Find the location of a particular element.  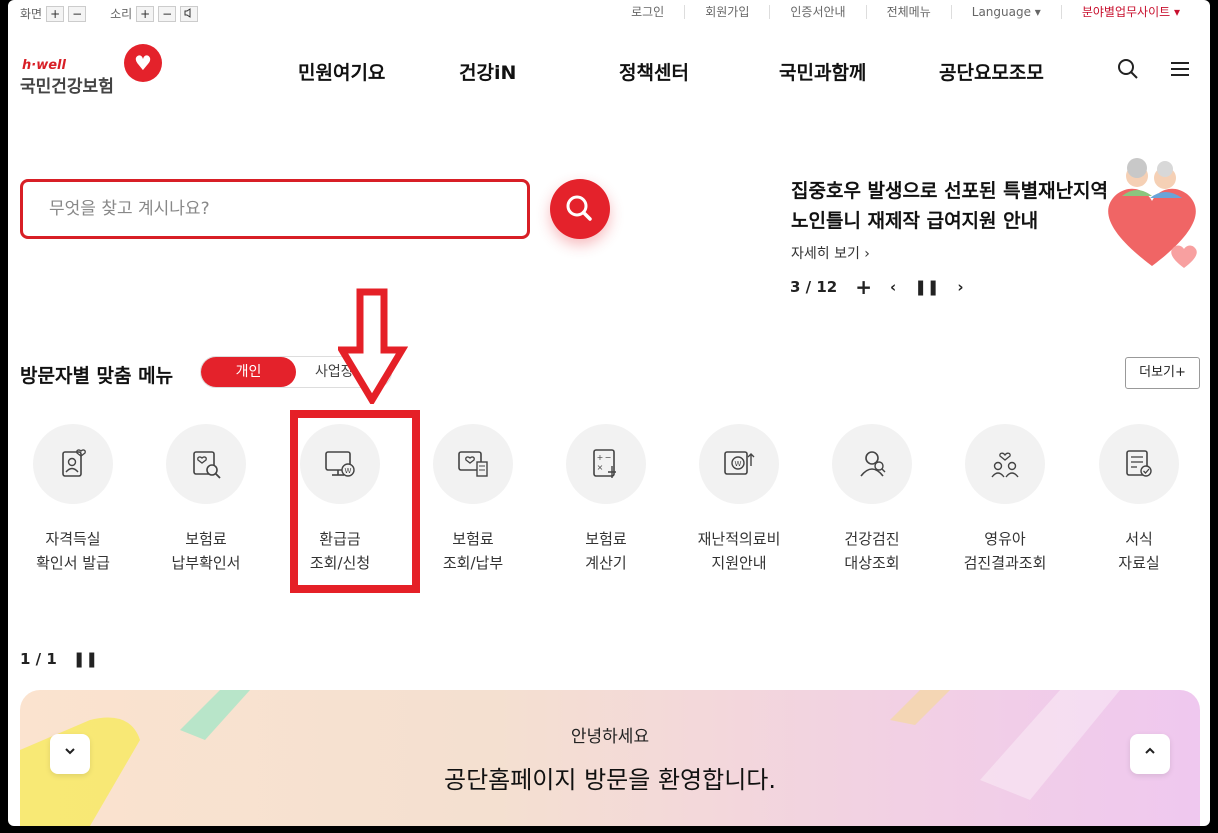

welcome-background-shapes is located at coordinates (570, 758).